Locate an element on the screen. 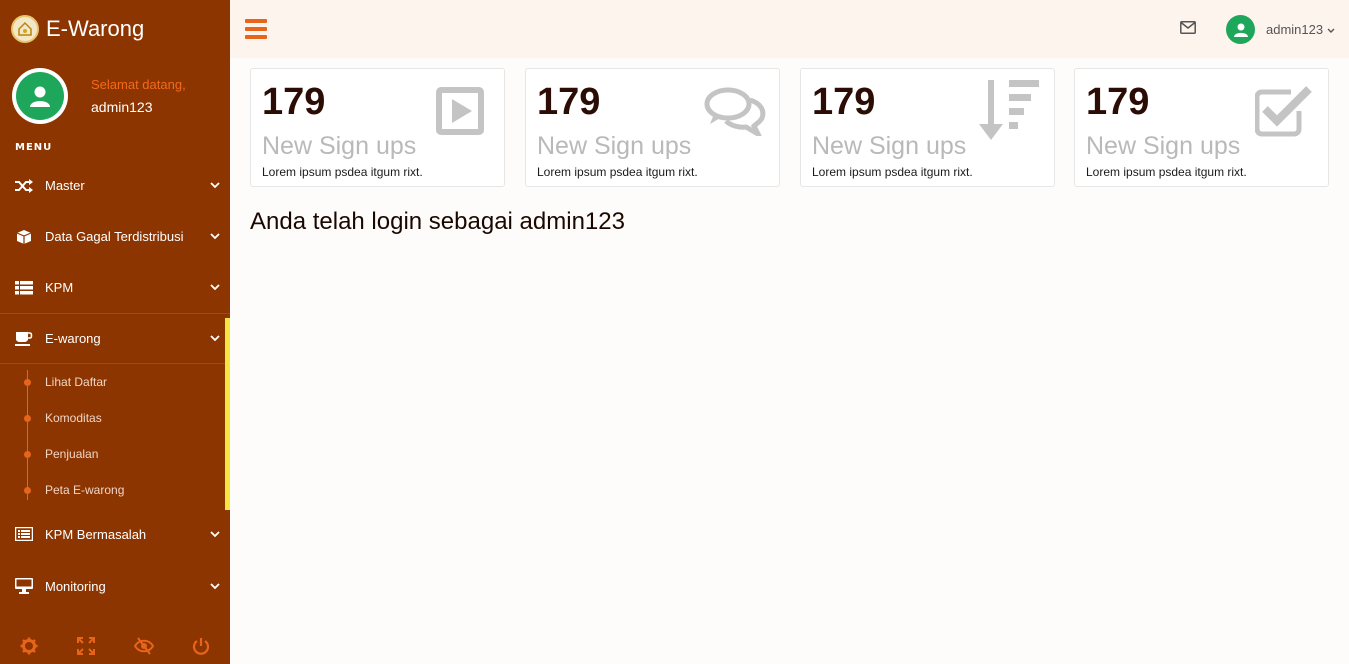 The height and width of the screenshot is (664, 1349). sidebar-item-label: E-warong is located at coordinates (73, 338).